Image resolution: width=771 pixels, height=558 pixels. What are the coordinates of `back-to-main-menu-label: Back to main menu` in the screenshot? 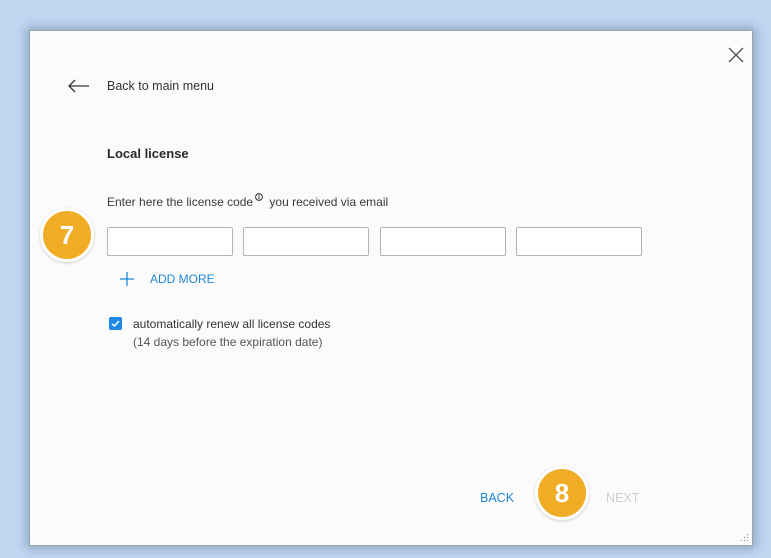 It's located at (160, 86).